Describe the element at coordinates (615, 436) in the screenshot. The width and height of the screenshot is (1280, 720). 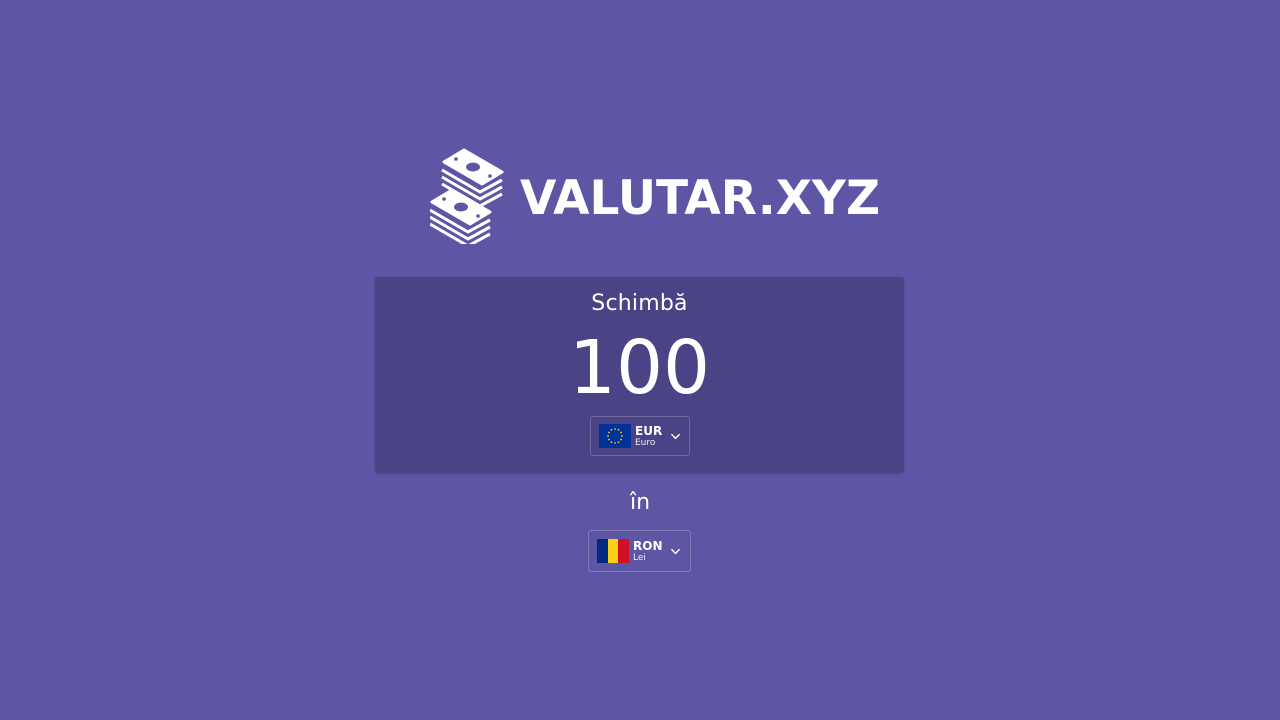
I see `eu-flag-icon` at that location.